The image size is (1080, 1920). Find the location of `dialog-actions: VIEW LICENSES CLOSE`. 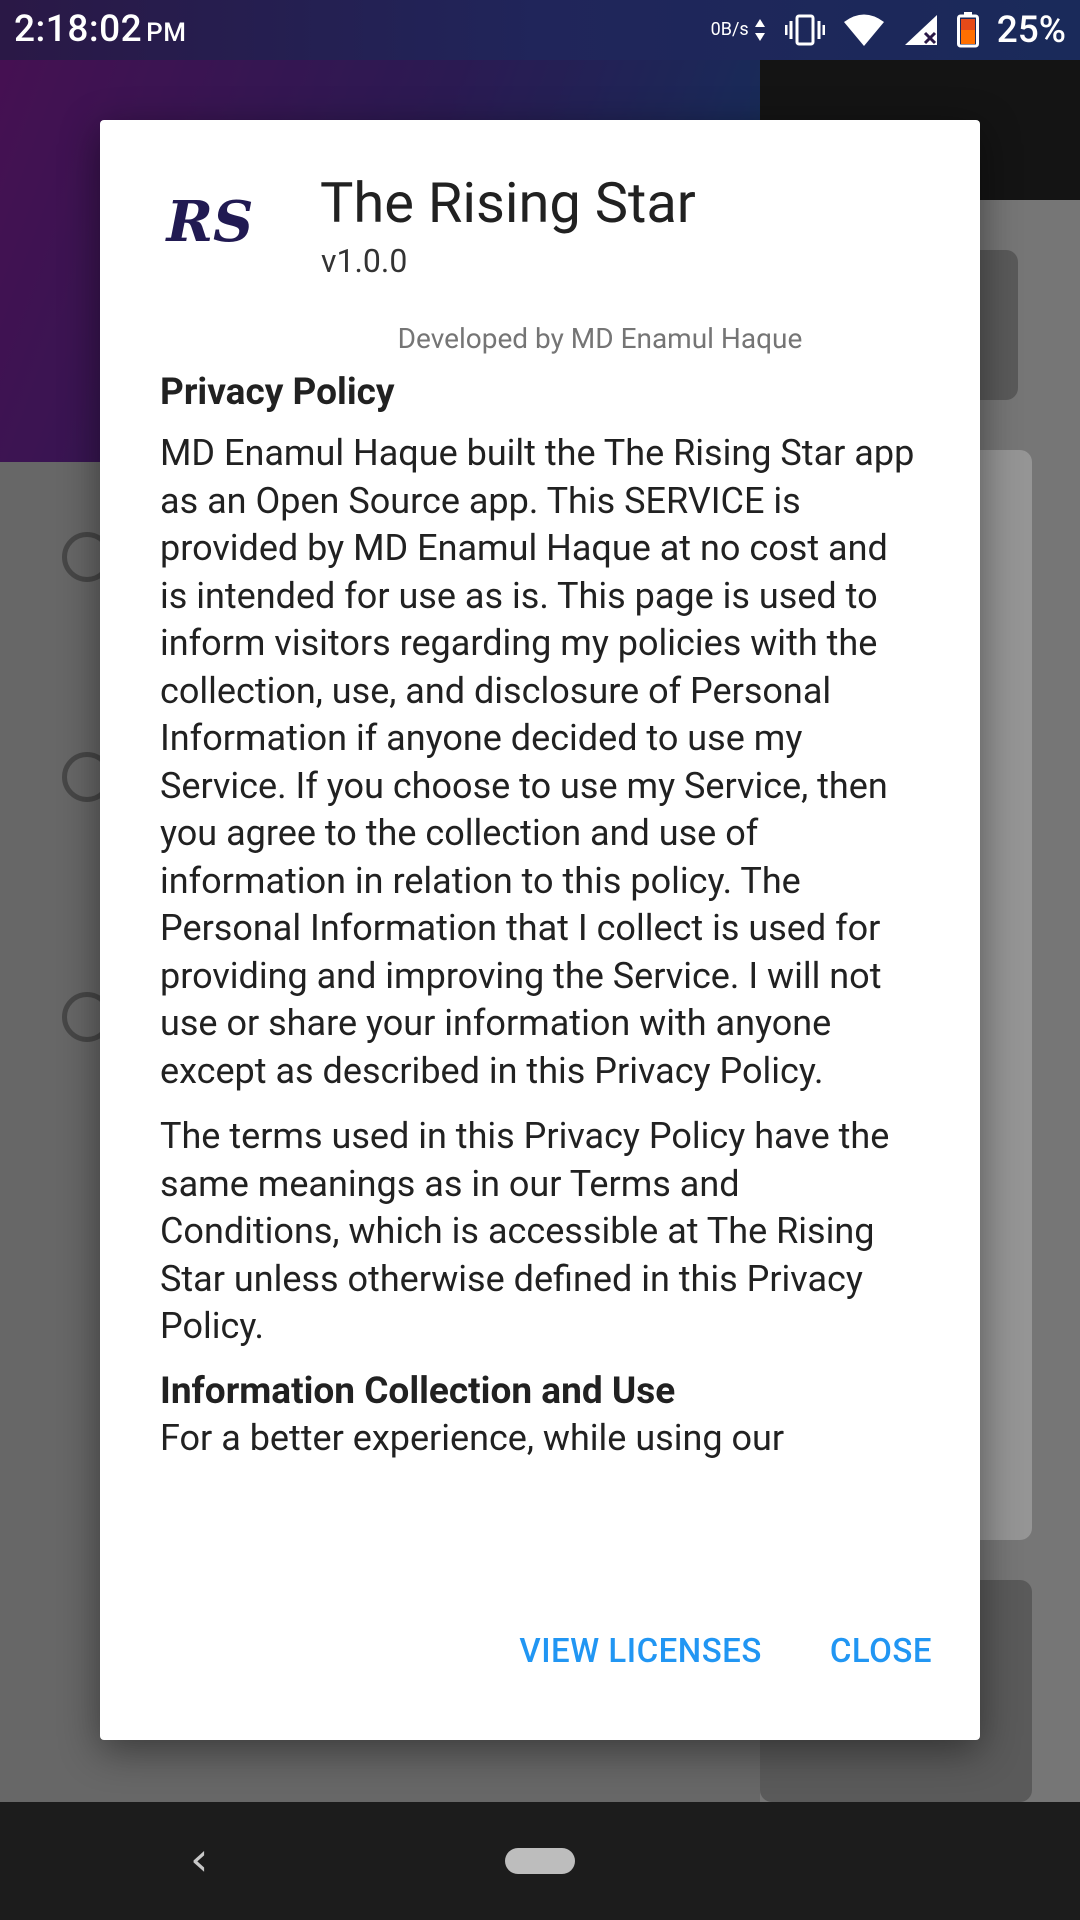

dialog-actions: VIEW LICENSES CLOSE is located at coordinates (725, 1651).